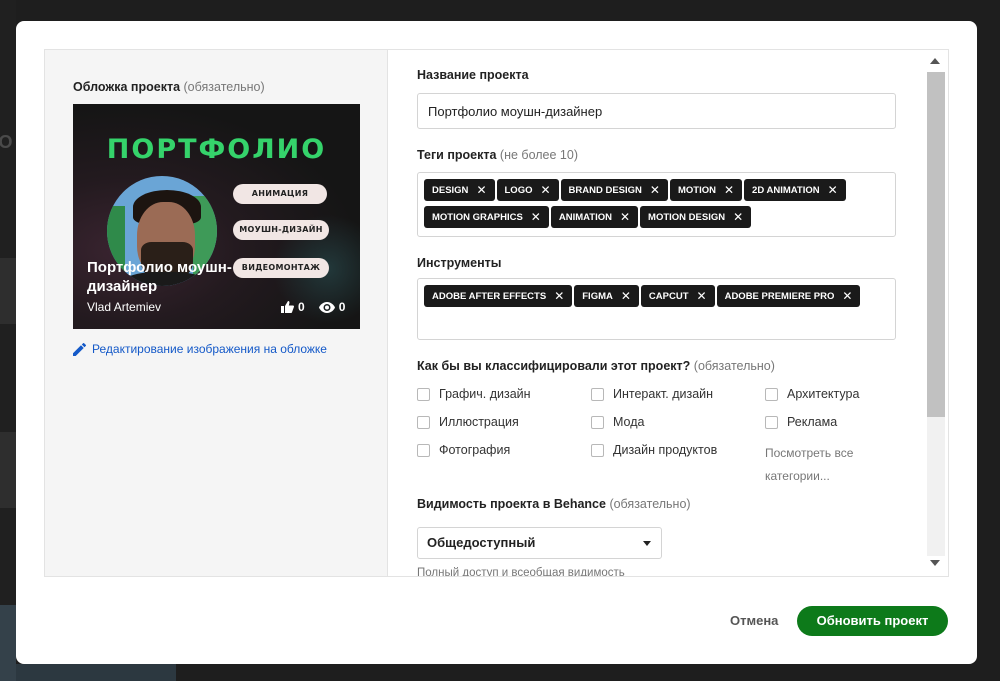  Describe the element at coordinates (209, 349) in the screenshot. I see `edit-cover-link-text: Редактирование изображения на обложке` at that location.